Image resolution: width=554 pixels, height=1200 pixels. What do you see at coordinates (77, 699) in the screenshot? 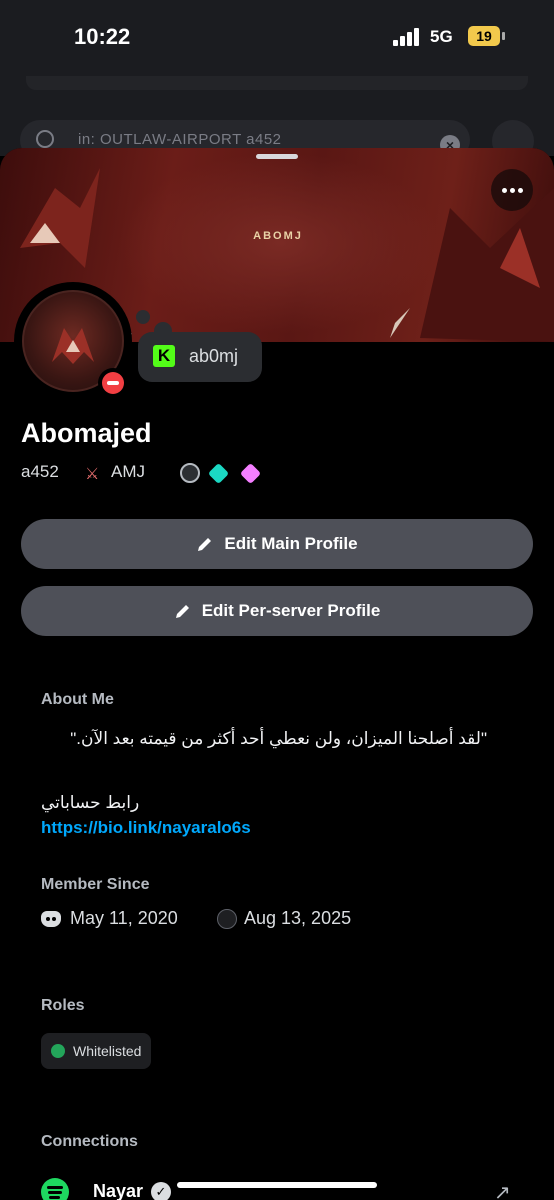
I see `about-me-heading: About Me` at bounding box center [77, 699].